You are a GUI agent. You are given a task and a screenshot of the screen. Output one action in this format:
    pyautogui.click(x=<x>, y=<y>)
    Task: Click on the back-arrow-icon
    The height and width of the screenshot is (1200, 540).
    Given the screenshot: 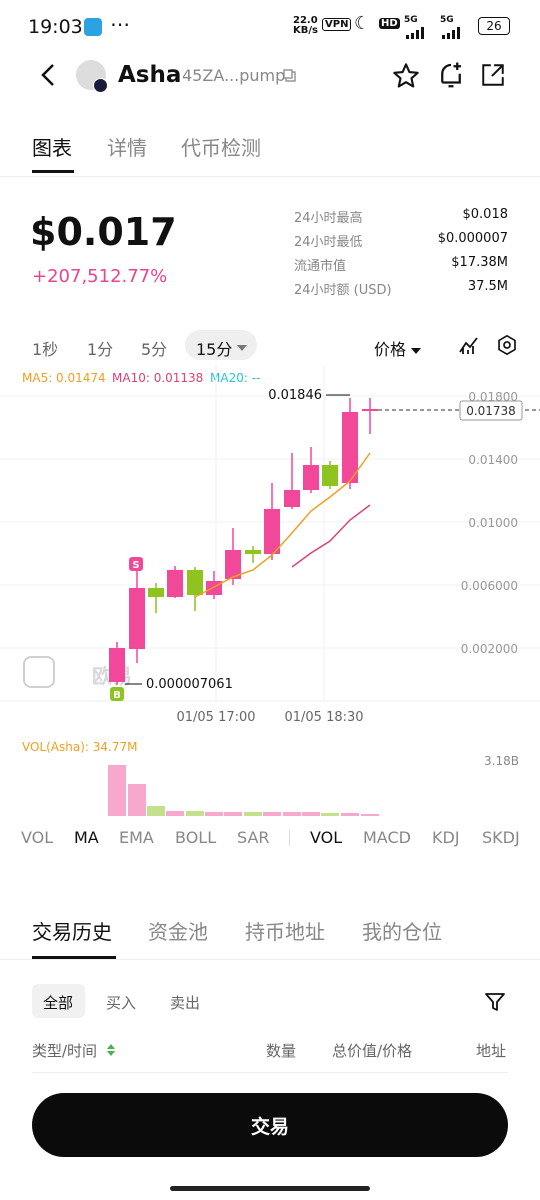 What is the action you would take?
    pyautogui.click(x=48, y=77)
    